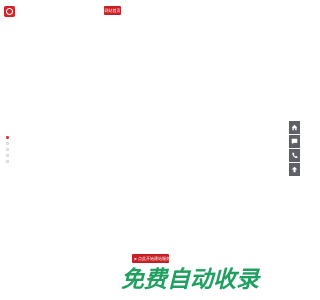  I want to click on carousel-dots, so click(8, 151).